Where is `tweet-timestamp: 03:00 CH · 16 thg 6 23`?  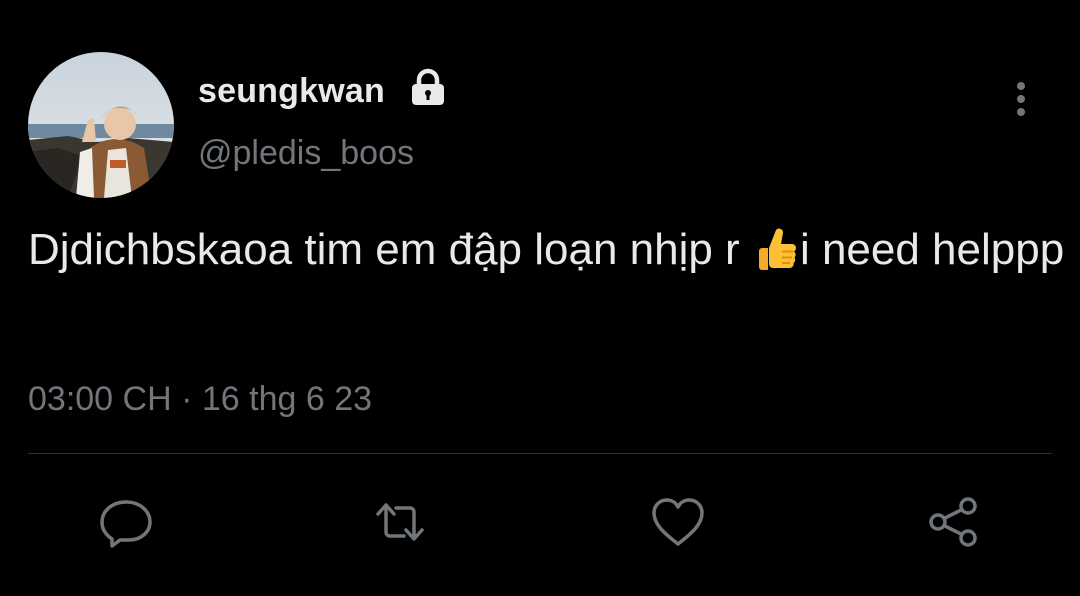 tweet-timestamp: 03:00 CH · 16 thg 6 23 is located at coordinates (200, 399).